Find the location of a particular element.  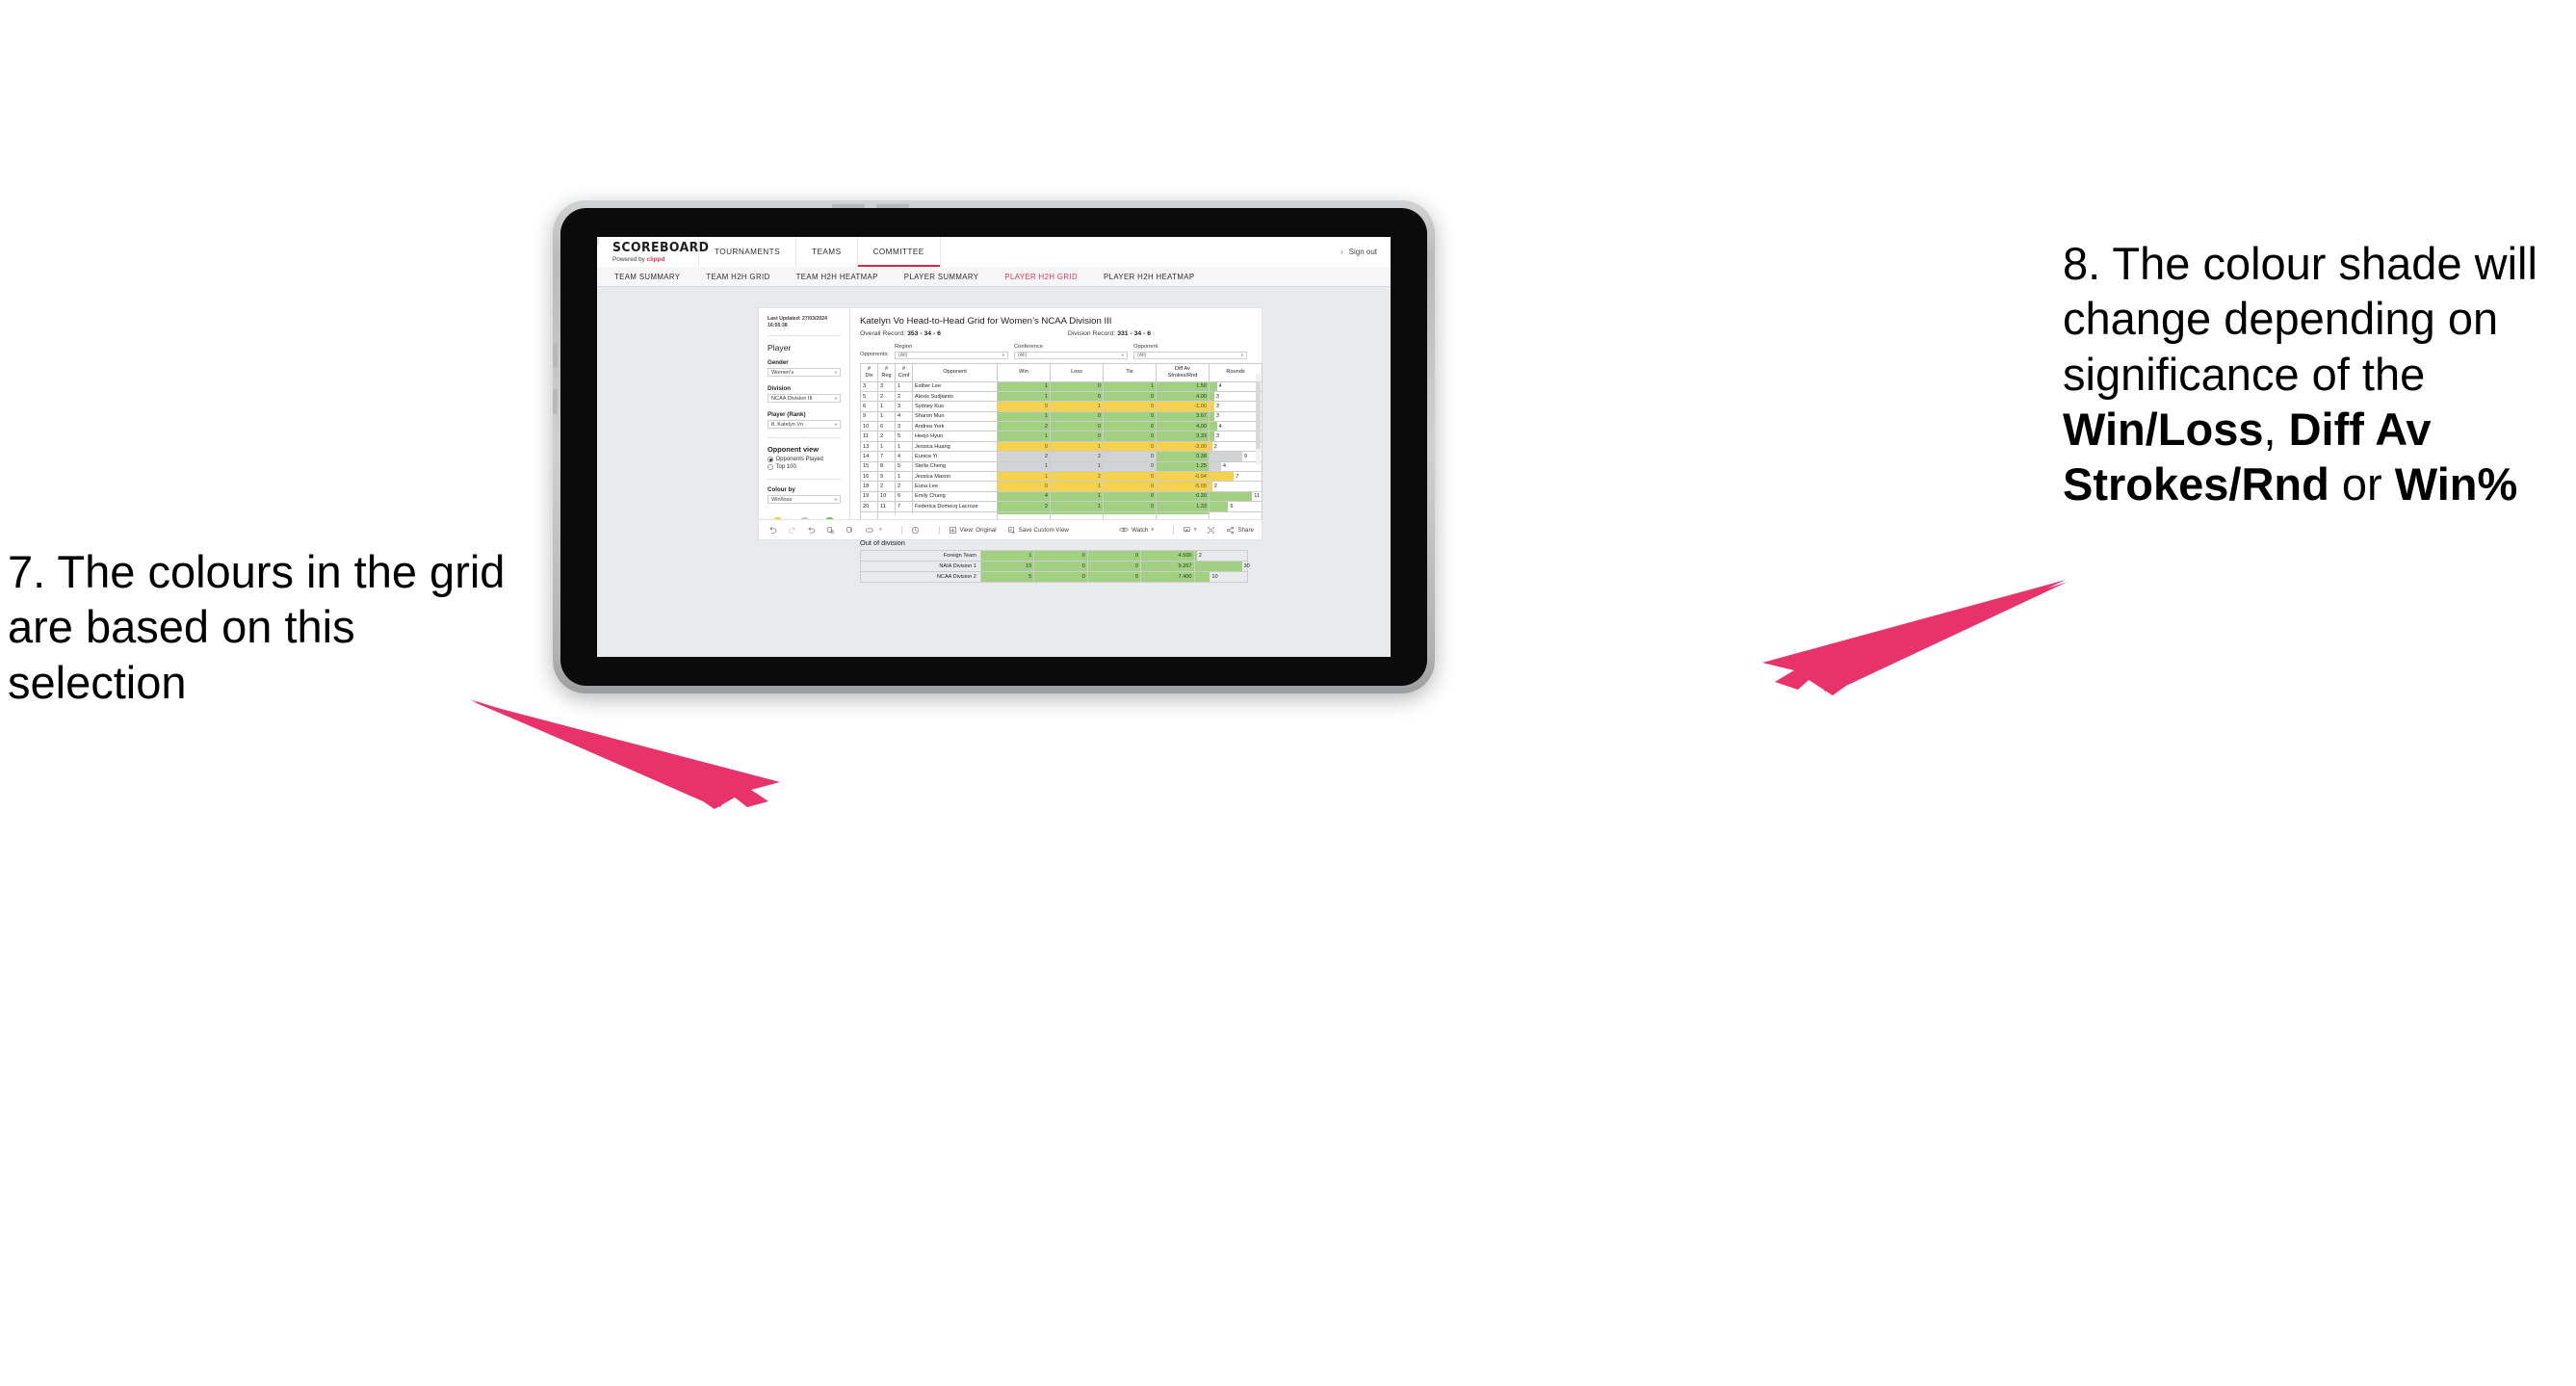

redo-button is located at coordinates (792, 530).